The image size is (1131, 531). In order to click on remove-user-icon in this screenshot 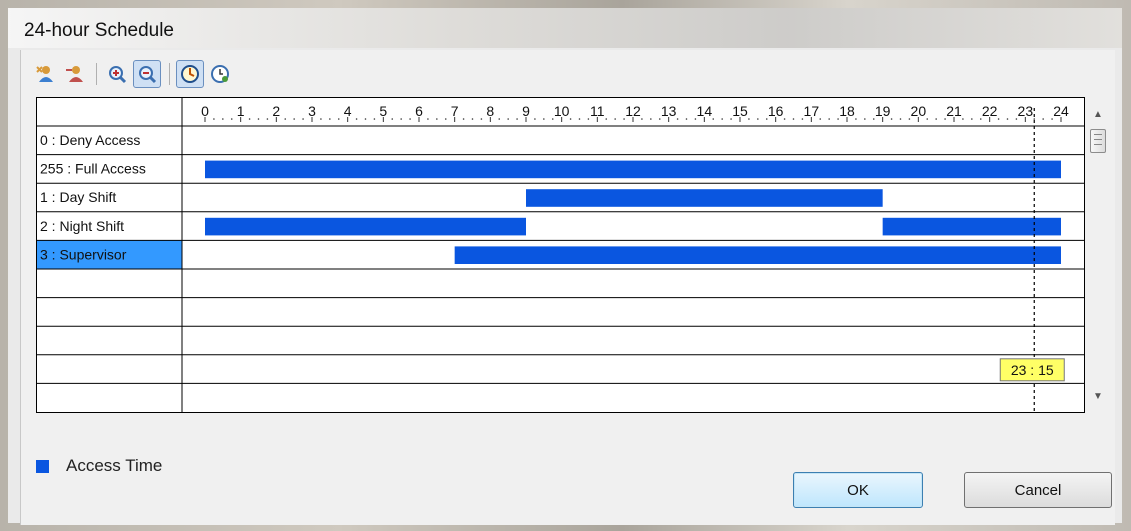, I will do `click(74, 74)`.